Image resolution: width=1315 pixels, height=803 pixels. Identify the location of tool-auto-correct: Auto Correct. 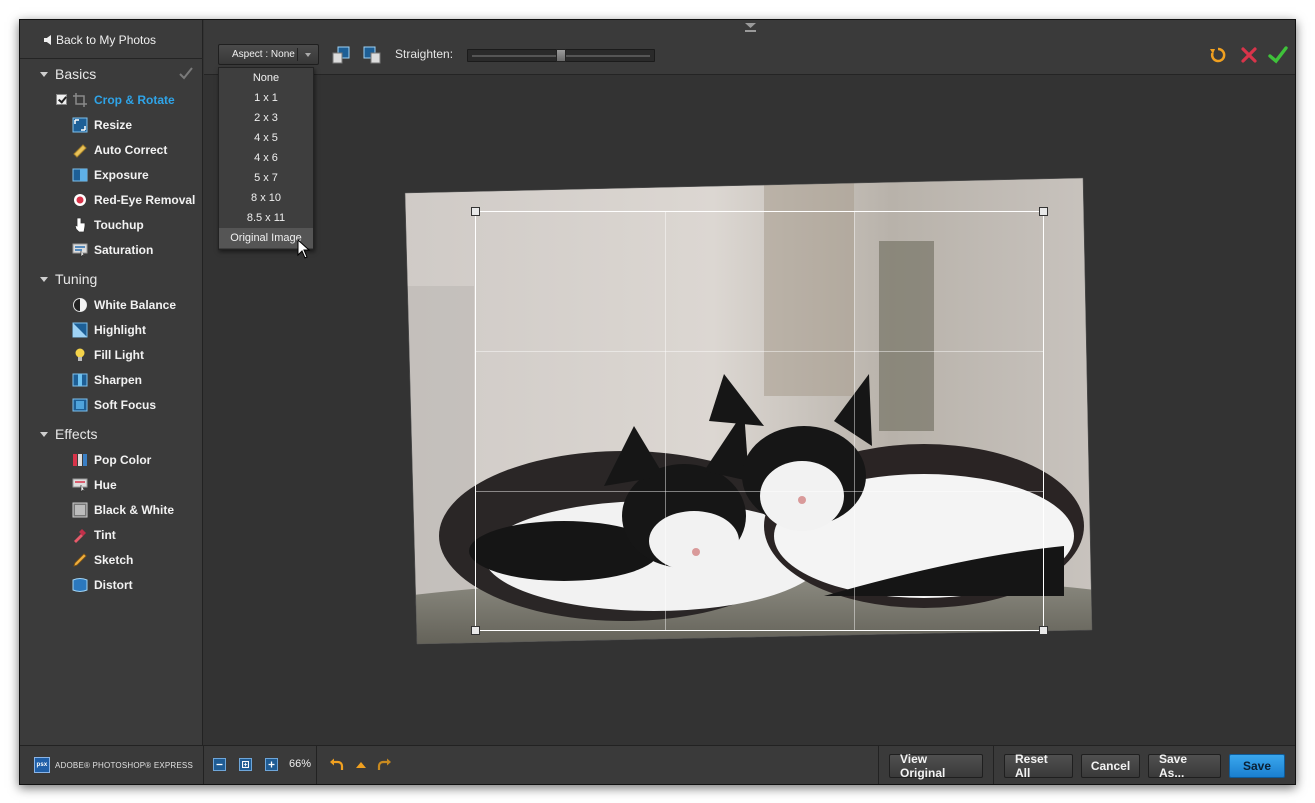
(119, 150).